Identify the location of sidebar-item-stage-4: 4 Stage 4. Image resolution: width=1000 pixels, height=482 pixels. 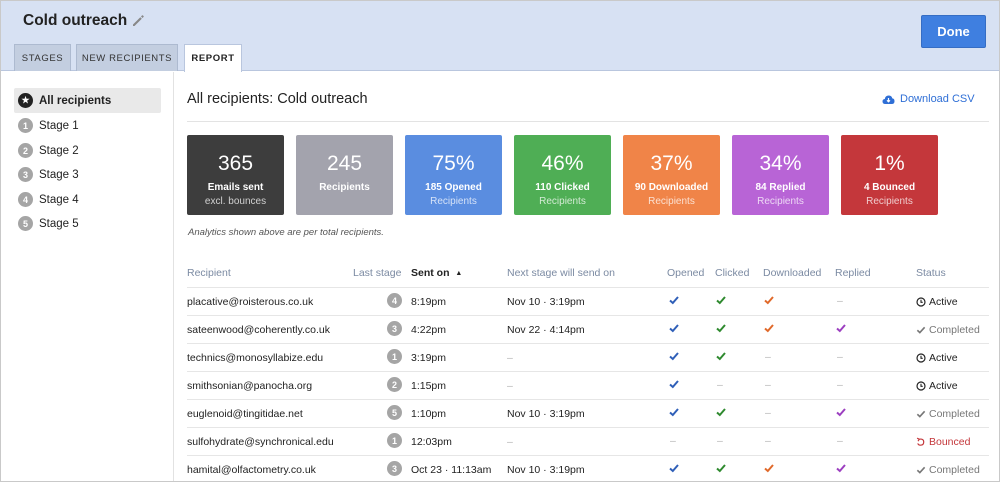
(87, 199).